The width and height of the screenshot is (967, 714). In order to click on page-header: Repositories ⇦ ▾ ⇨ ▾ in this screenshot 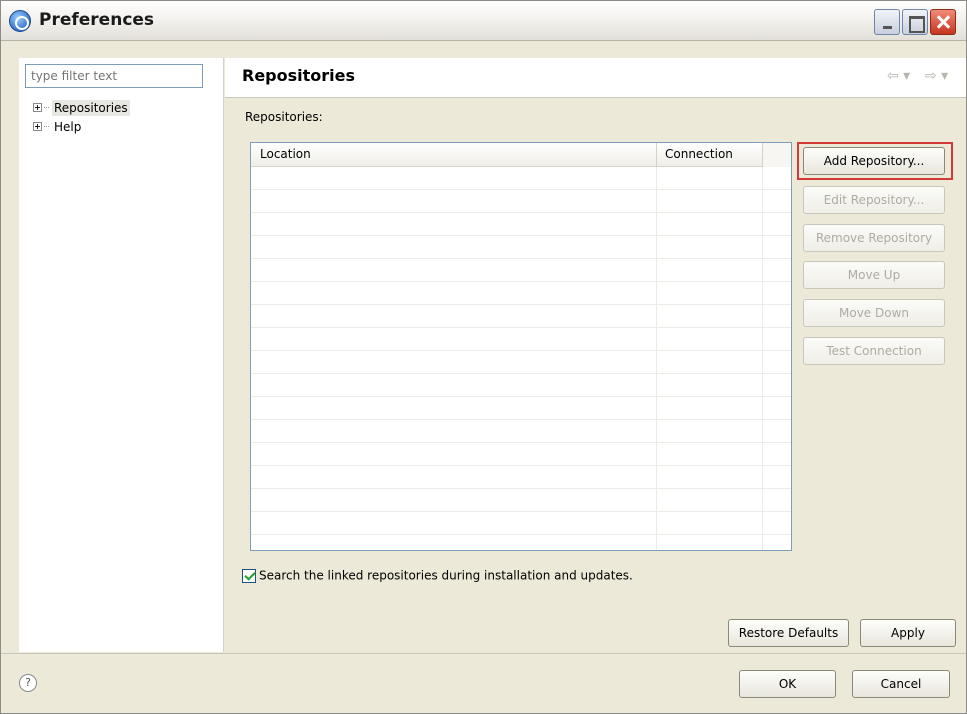, I will do `click(595, 78)`.